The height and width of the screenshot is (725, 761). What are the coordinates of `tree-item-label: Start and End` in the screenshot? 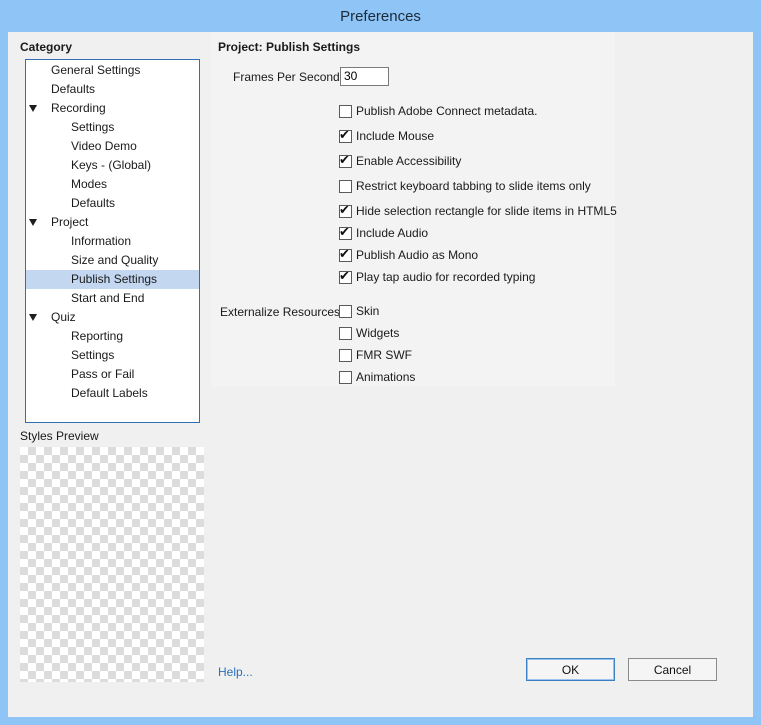 It's located at (108, 298).